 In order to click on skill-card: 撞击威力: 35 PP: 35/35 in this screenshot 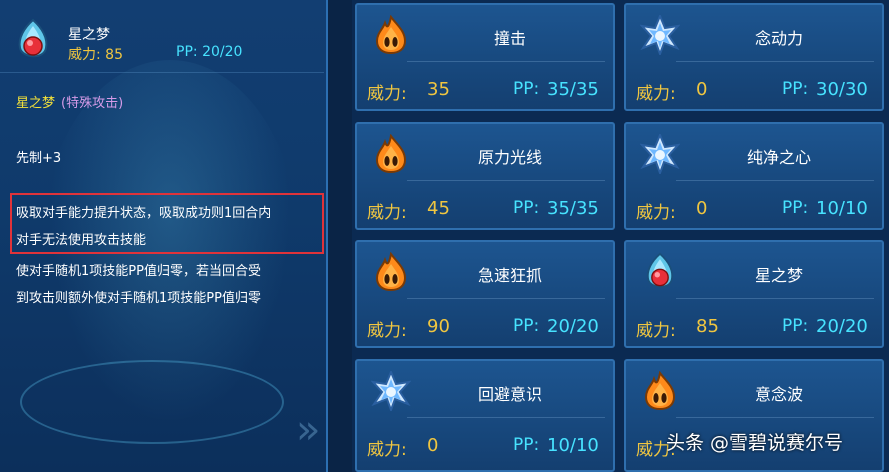, I will do `click(485, 57)`.